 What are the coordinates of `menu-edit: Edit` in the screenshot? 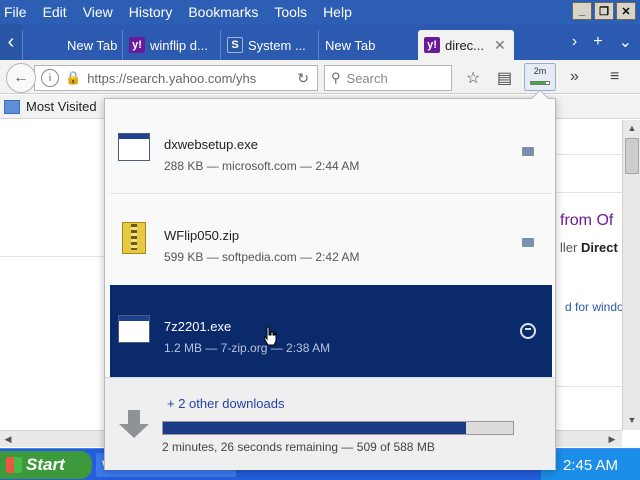 It's located at (55, 12).